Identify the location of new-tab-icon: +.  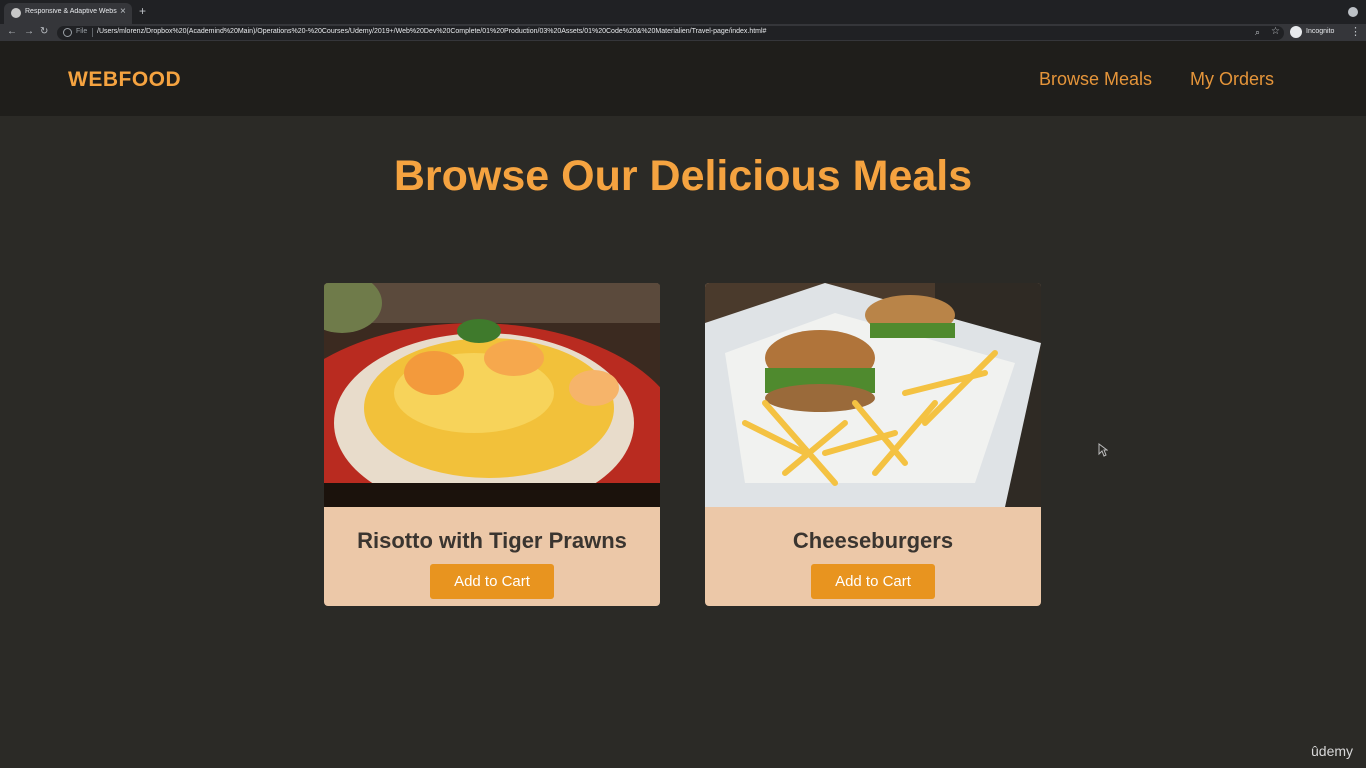
(142, 11).